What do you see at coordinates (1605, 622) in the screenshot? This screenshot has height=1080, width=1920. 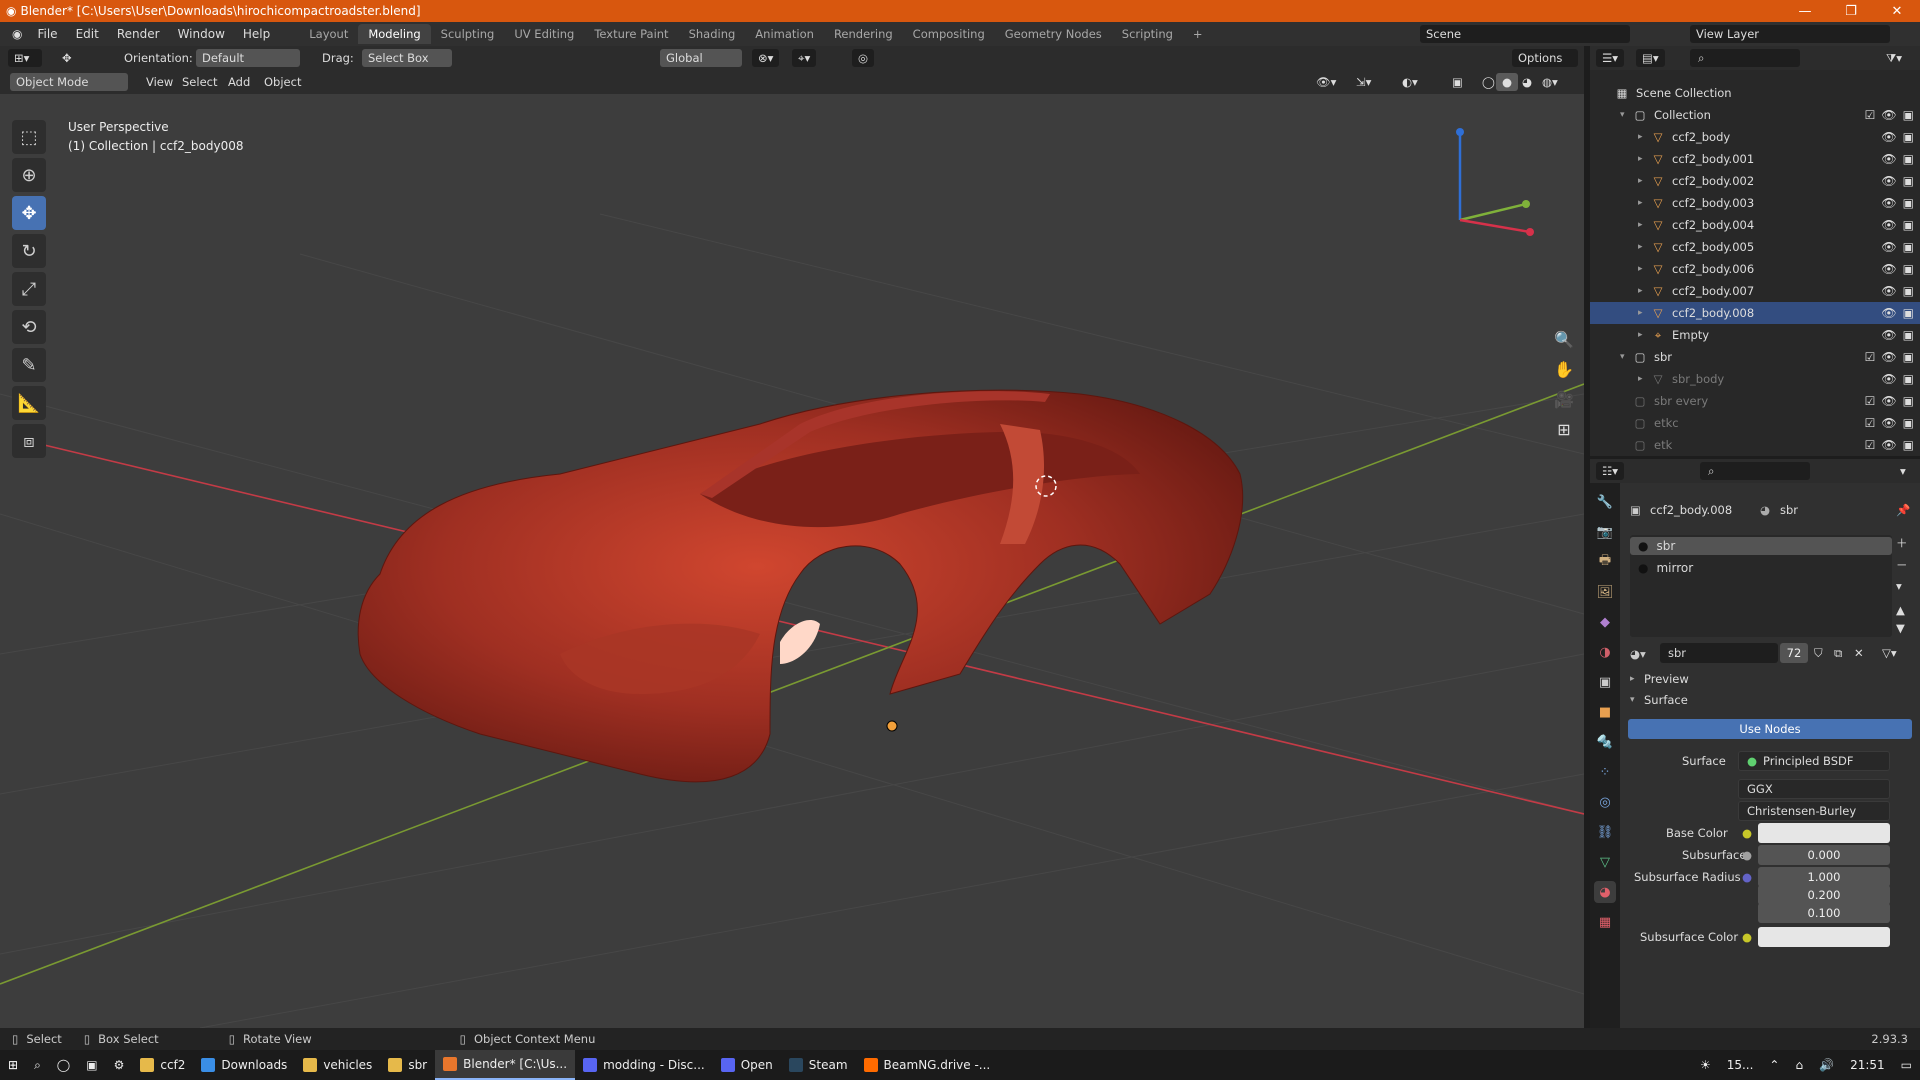 I see `scene-tab-icon: ◆` at bounding box center [1605, 622].